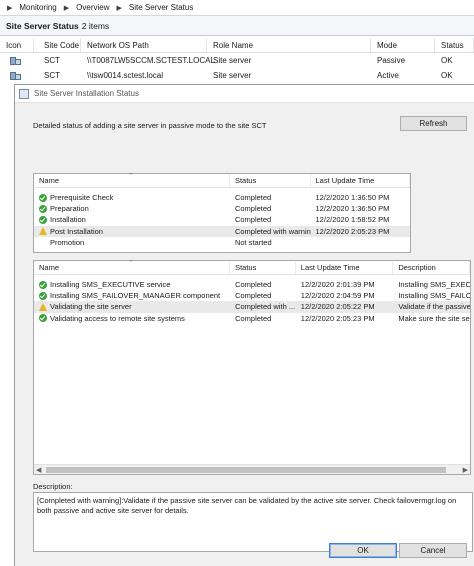  What do you see at coordinates (431, 267) in the screenshot?
I see `column-header-description: Description` at bounding box center [431, 267].